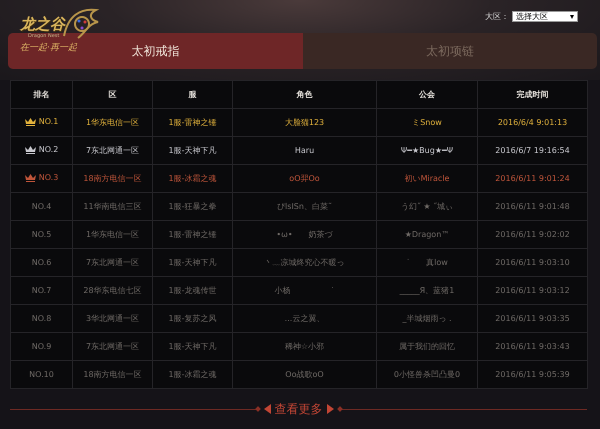 This screenshot has height=429, width=600. Describe the element at coordinates (42, 262) in the screenshot. I see `rank-text: NO.6` at that location.